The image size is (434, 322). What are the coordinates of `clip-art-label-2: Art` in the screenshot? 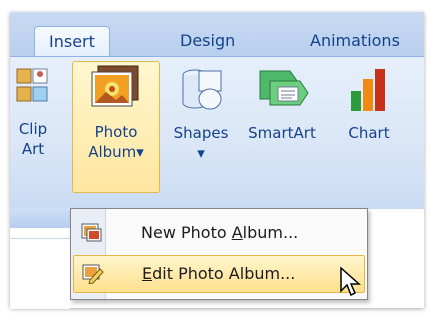 It's located at (33, 149).